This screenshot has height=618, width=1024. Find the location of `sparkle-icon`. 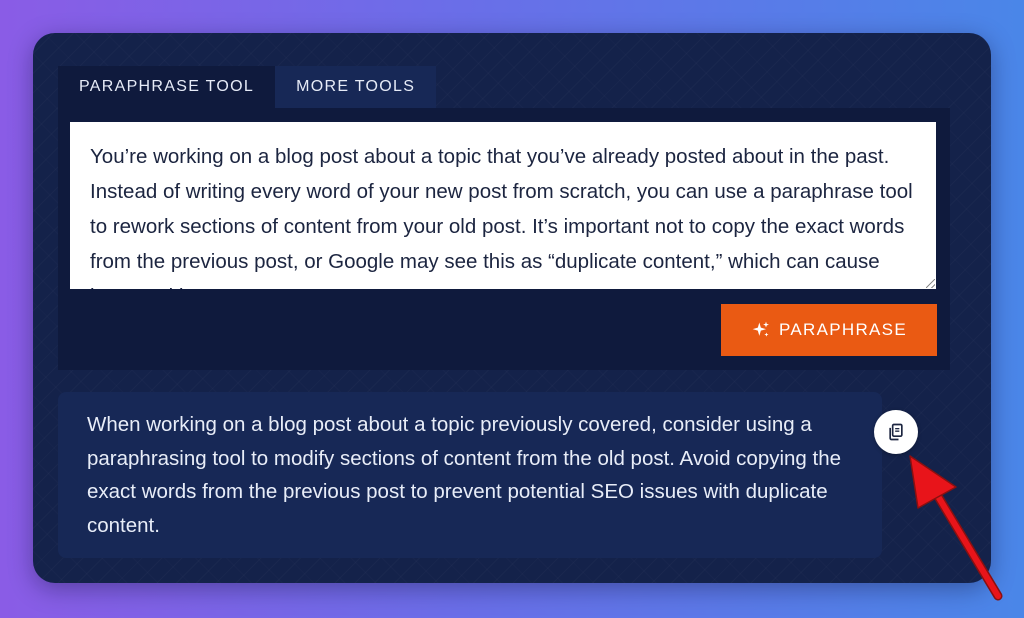

sparkle-icon is located at coordinates (760, 329).